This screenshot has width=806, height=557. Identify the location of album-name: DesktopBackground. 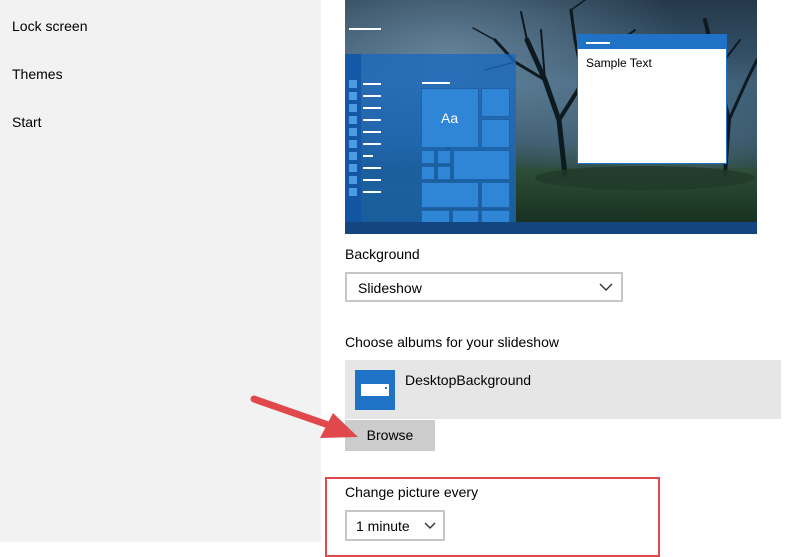
(468, 380).